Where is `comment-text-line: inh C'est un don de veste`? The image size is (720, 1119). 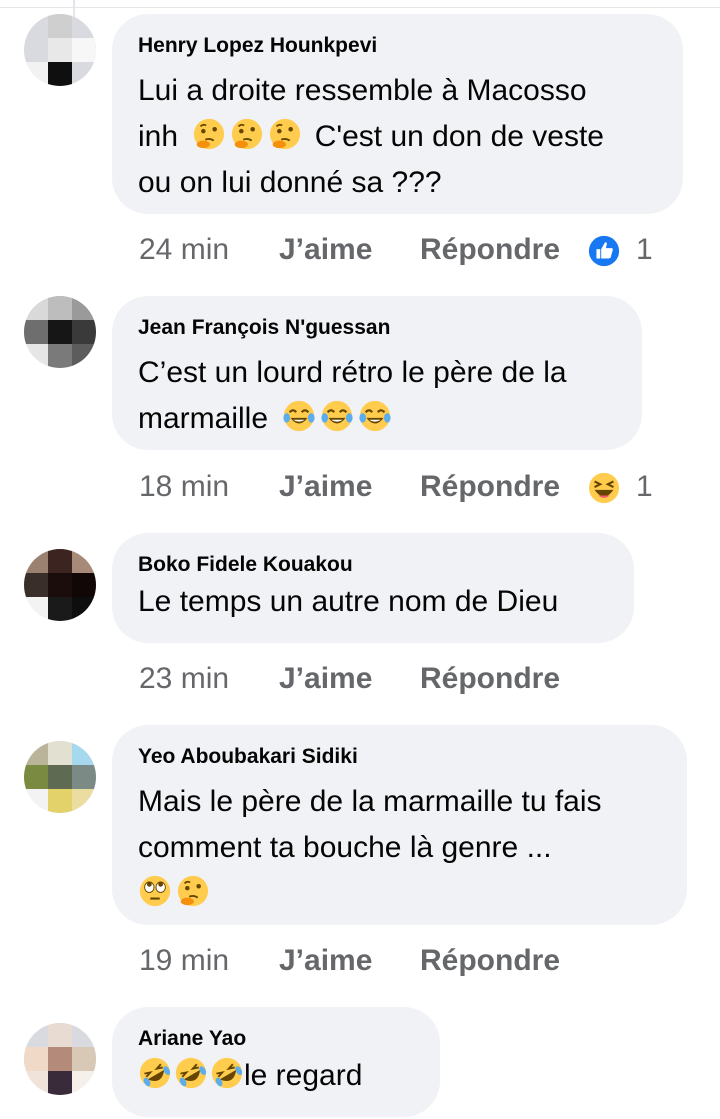
comment-text-line: inh C'est un don de veste is located at coordinates (397, 137).